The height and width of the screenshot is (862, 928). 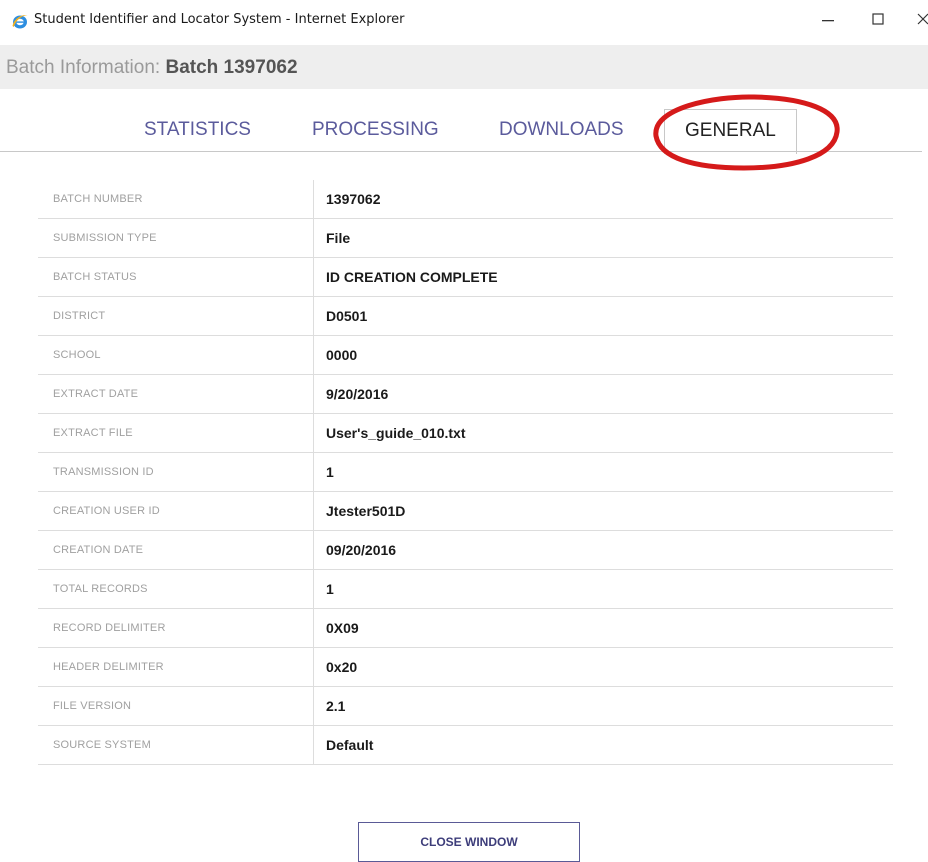 I want to click on tab-divider, so click(x=461, y=151).